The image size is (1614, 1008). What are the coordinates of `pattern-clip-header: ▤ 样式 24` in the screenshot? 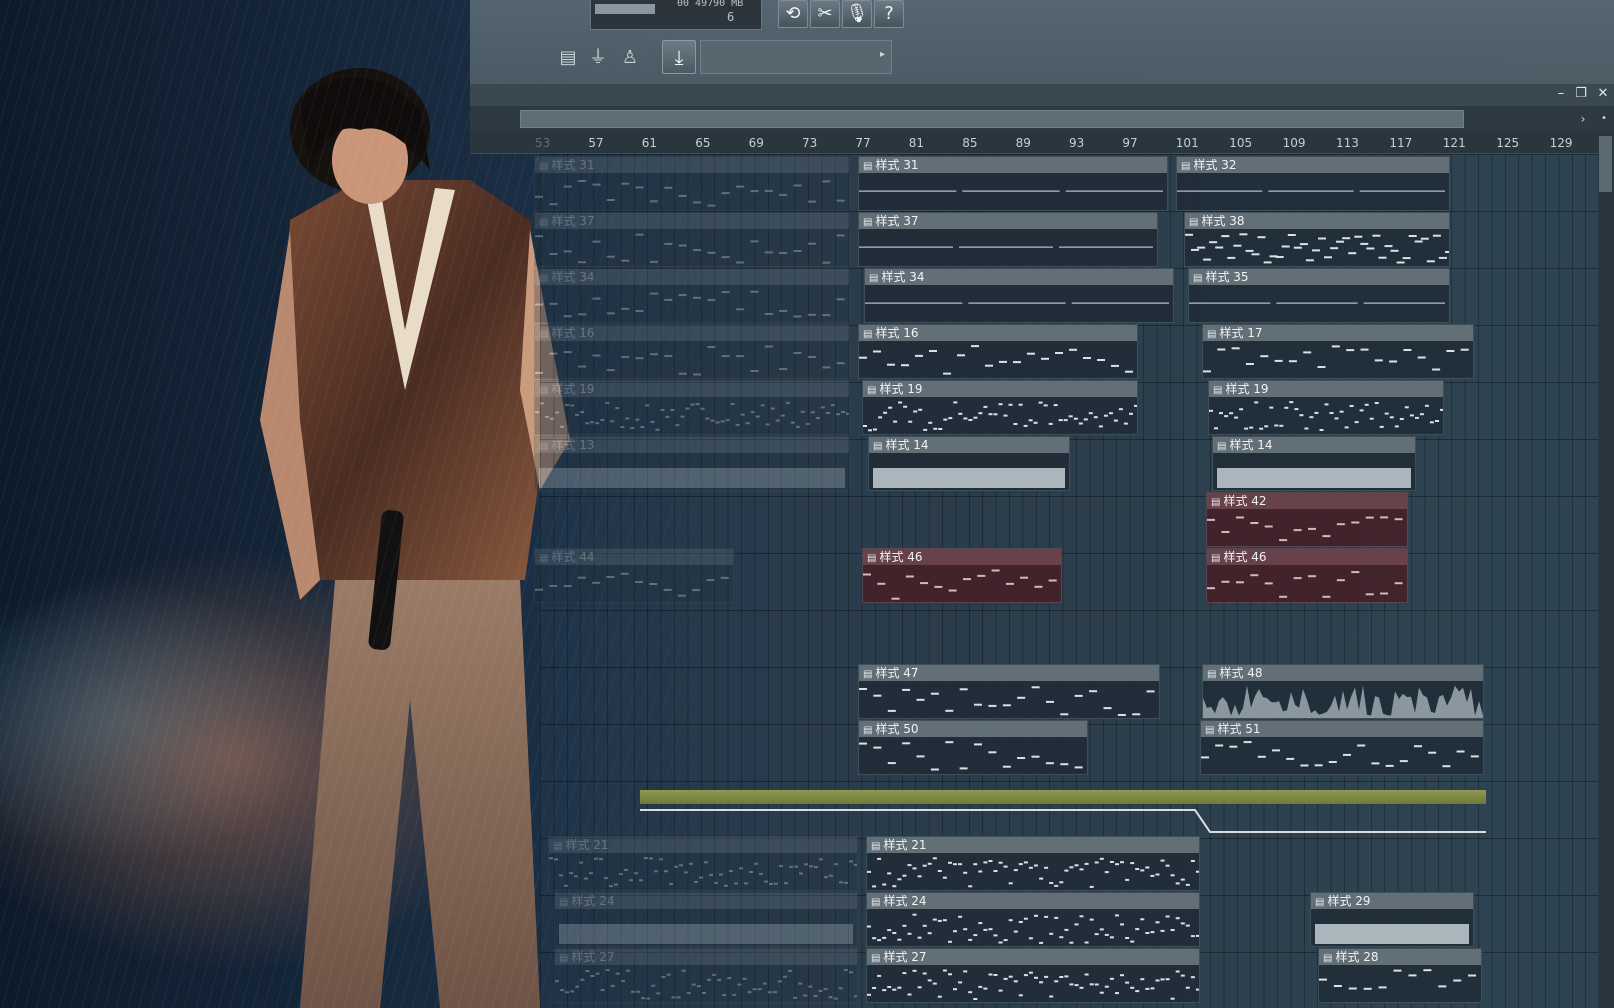 It's located at (1033, 901).